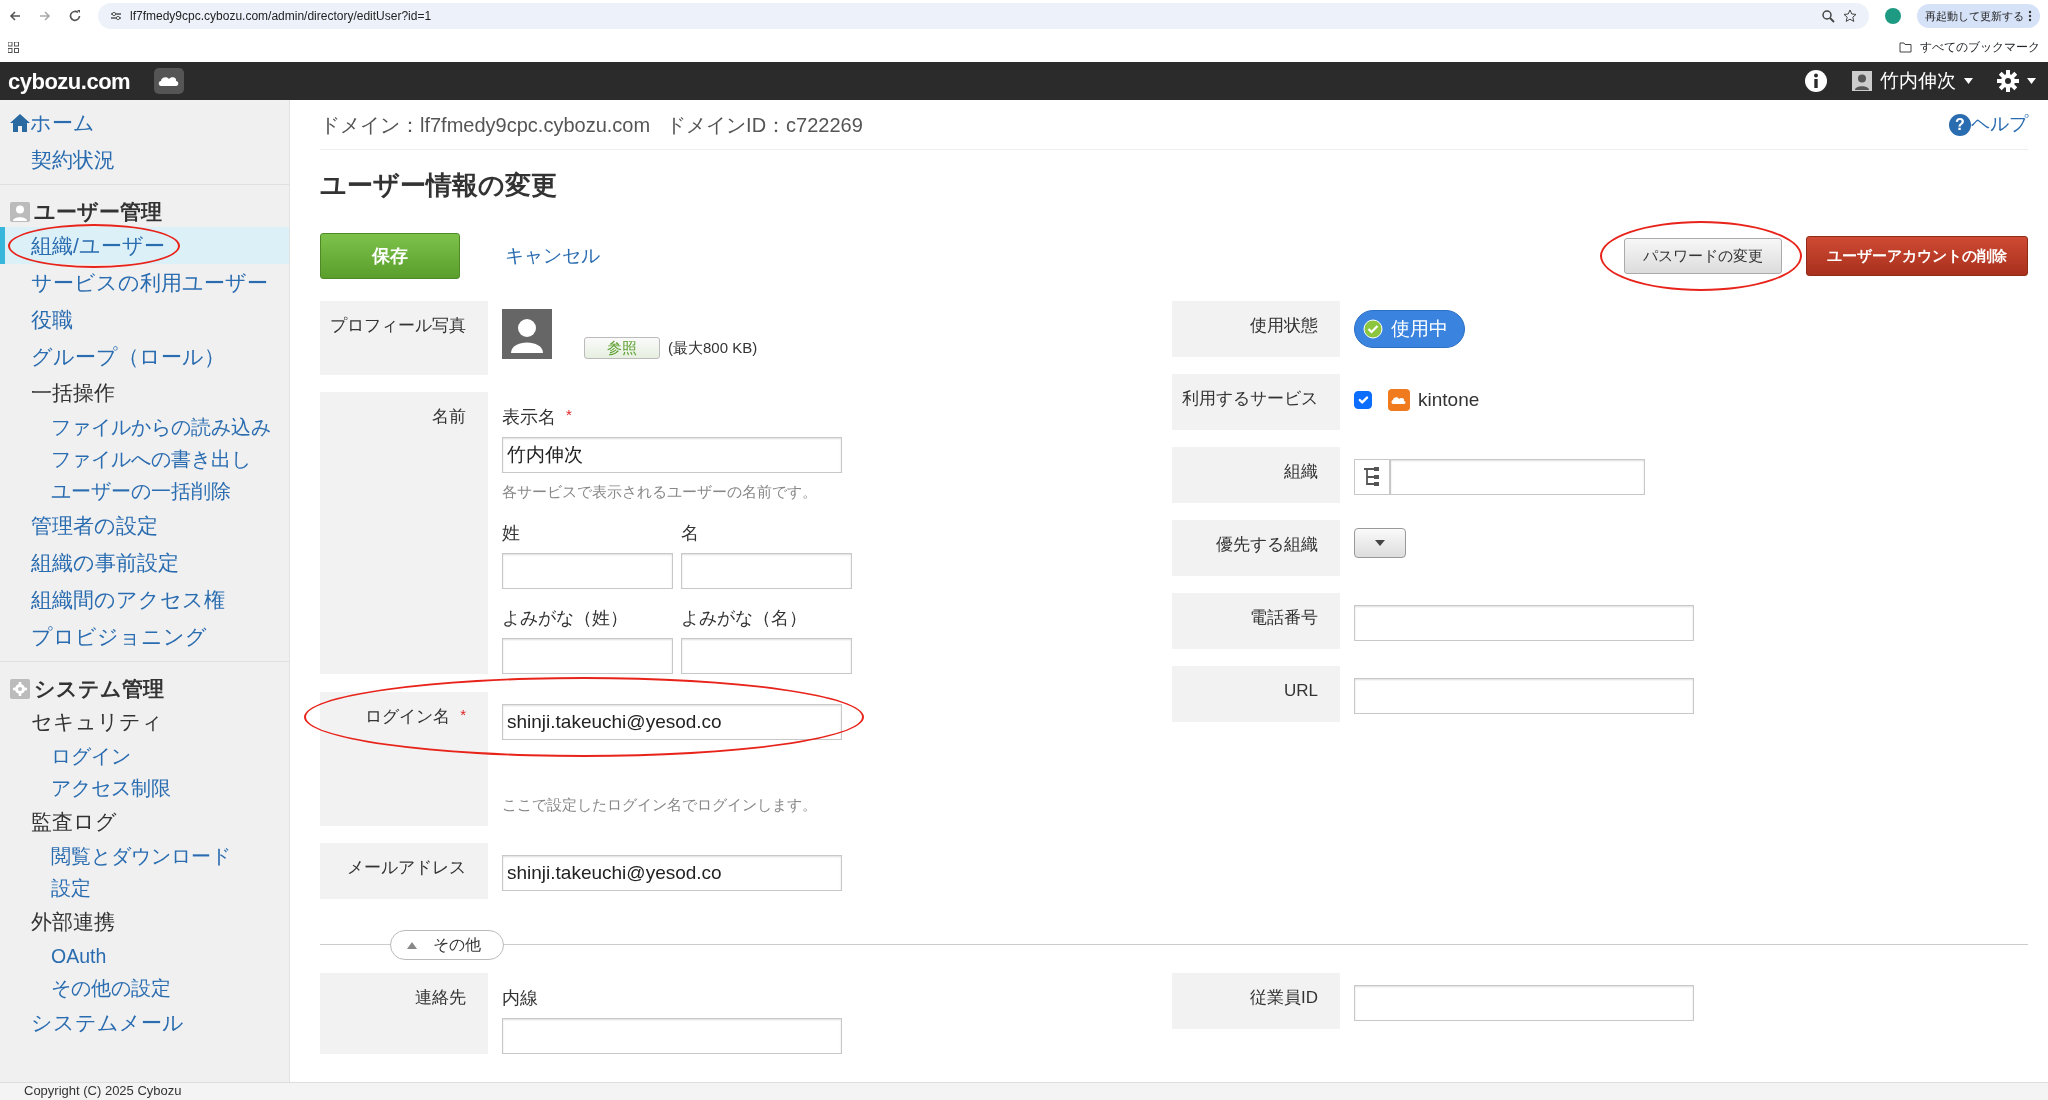  Describe the element at coordinates (1267, 545) in the screenshot. I see `field-label: 優先する組織` at that location.